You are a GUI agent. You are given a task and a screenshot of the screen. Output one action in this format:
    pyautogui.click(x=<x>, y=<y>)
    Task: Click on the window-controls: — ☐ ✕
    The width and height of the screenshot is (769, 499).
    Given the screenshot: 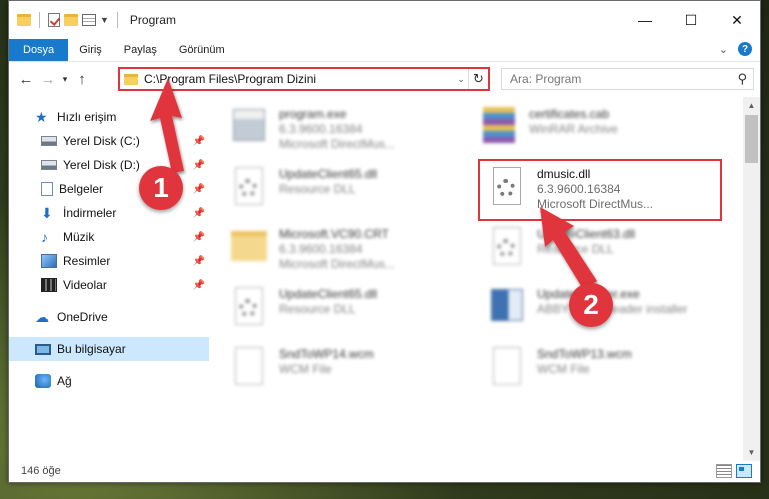 What is the action you would take?
    pyautogui.click(x=691, y=20)
    